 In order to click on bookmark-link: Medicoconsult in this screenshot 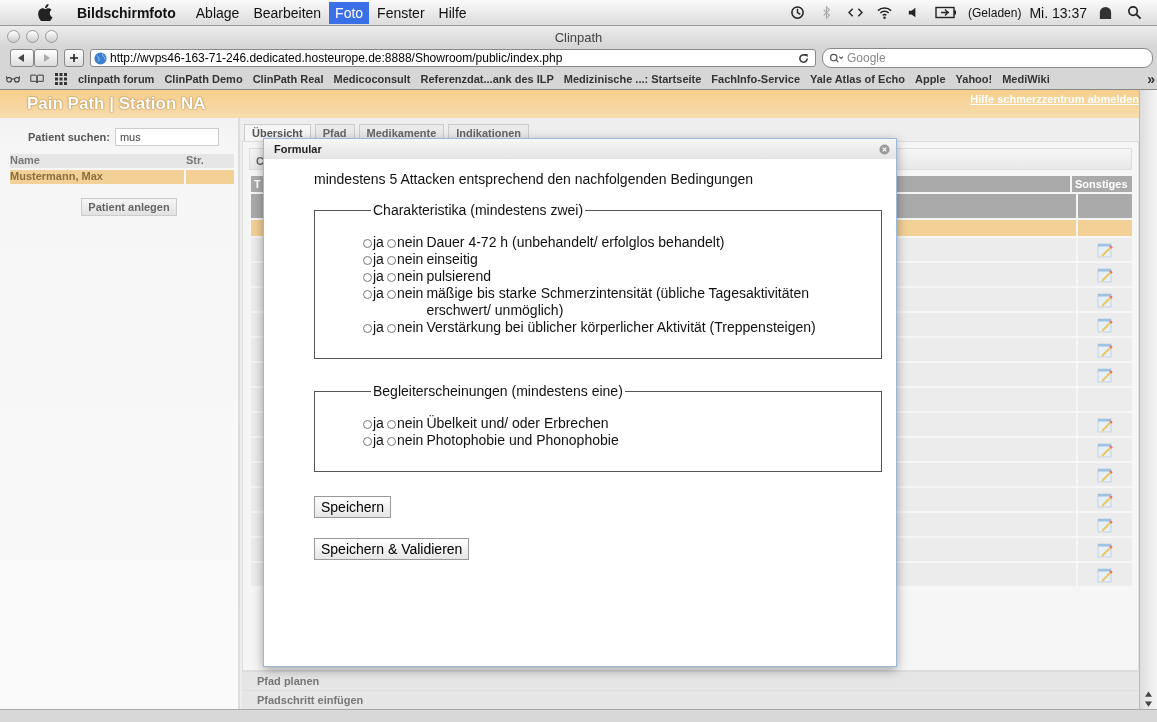, I will do `click(372, 79)`.